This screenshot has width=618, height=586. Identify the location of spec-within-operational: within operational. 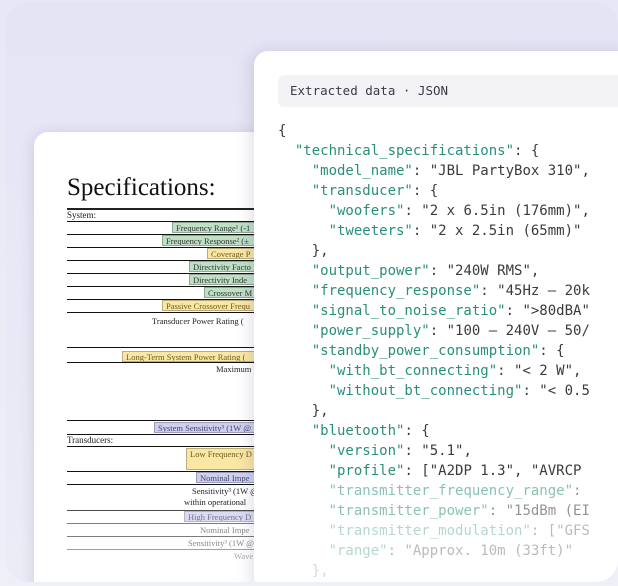
(215, 502).